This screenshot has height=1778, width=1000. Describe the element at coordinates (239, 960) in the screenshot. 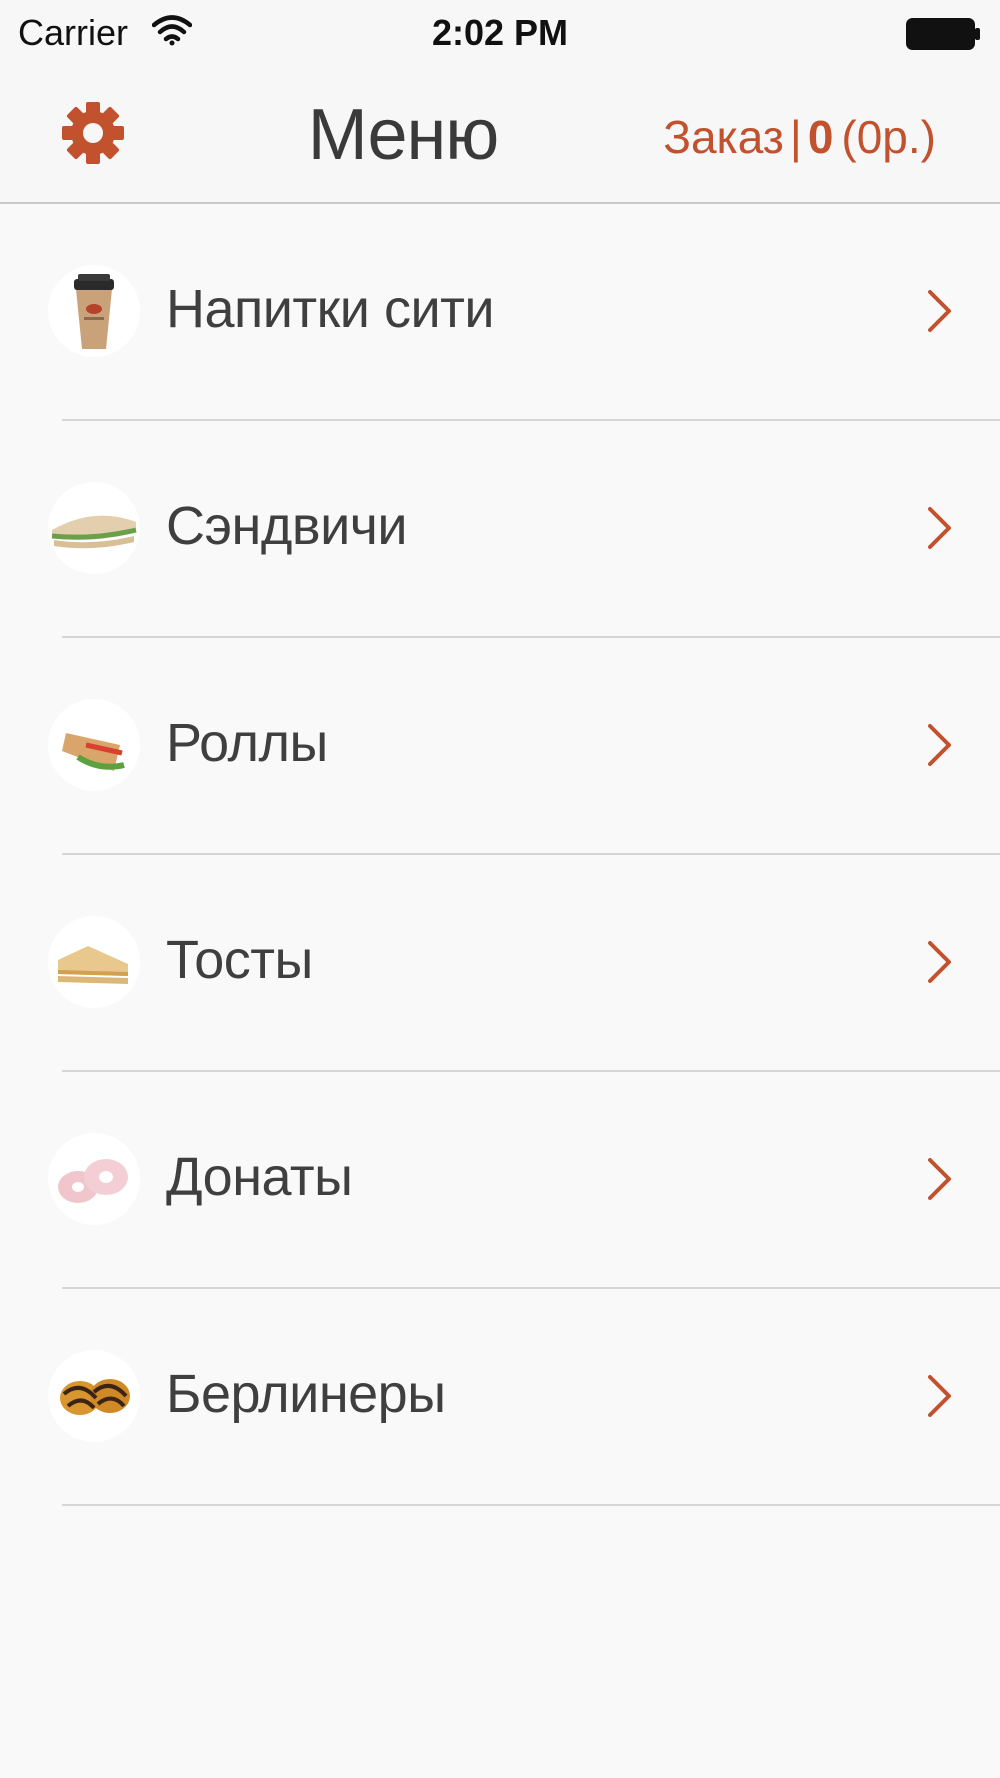

I see `menu-item-label: Тосты` at that location.